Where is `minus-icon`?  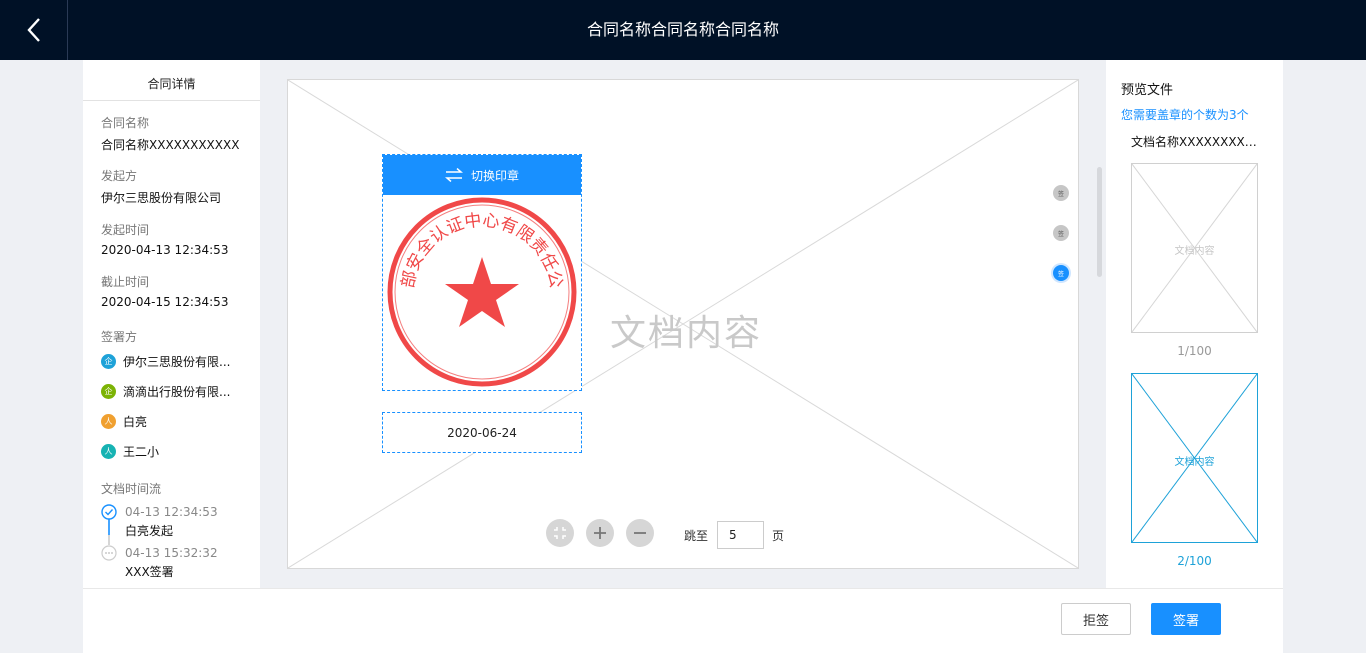 minus-icon is located at coordinates (640, 533).